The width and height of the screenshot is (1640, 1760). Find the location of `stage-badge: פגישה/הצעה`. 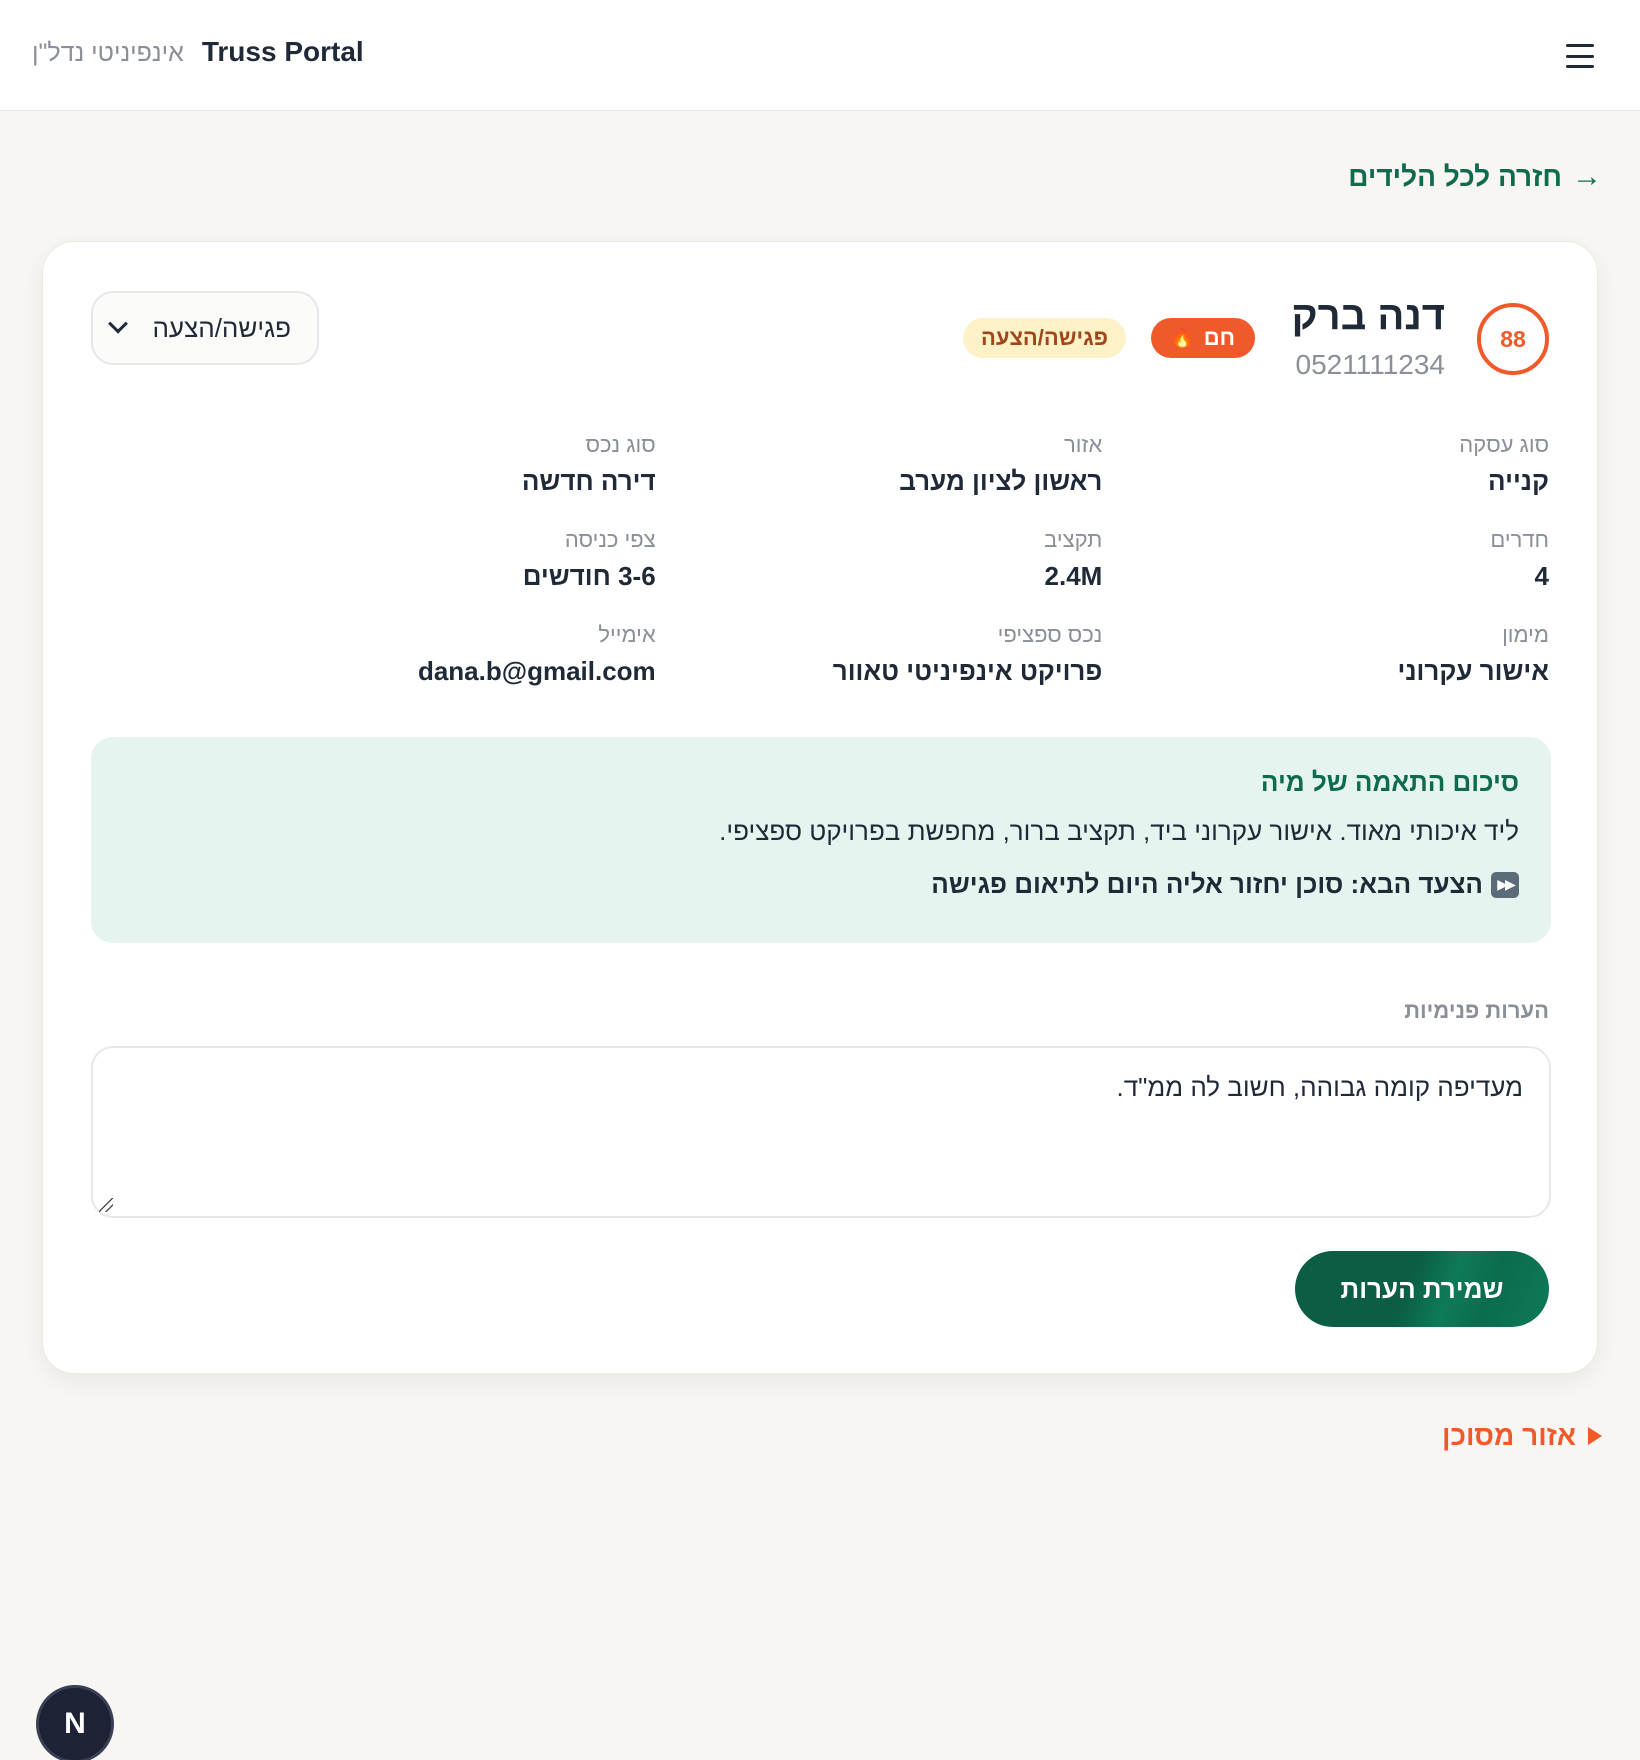

stage-badge: פגישה/הצעה is located at coordinates (1044, 338).